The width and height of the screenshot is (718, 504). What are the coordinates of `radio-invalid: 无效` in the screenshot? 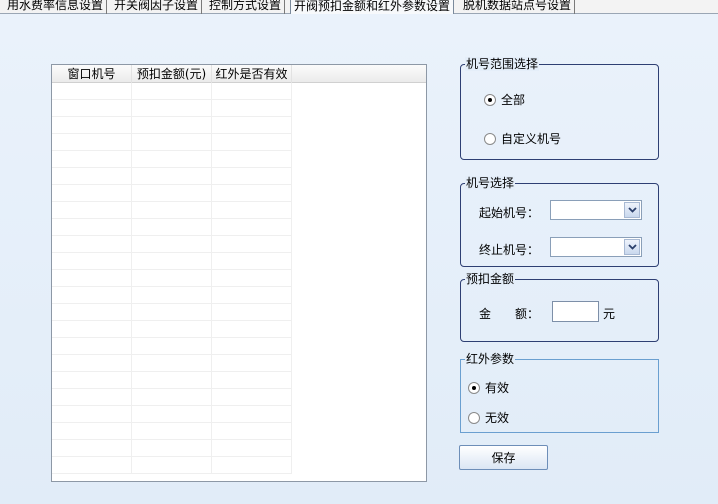 It's located at (488, 417).